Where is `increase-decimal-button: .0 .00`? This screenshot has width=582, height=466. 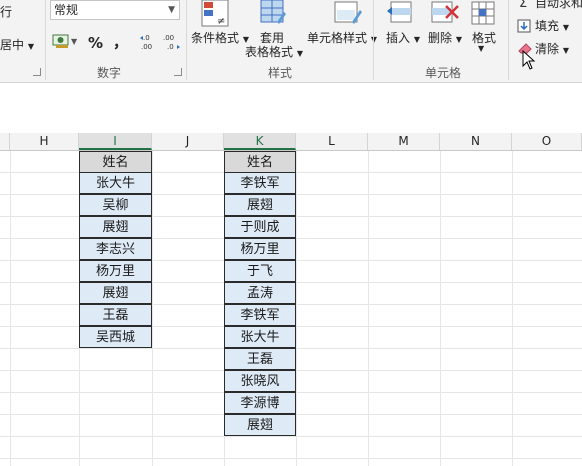
increase-decimal-button: .0 .00 is located at coordinates (148, 44).